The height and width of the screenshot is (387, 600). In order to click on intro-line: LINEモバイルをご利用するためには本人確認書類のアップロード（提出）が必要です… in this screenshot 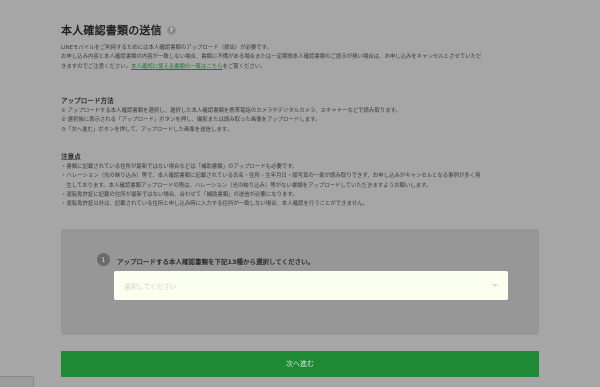, I will do `click(166, 48)`.